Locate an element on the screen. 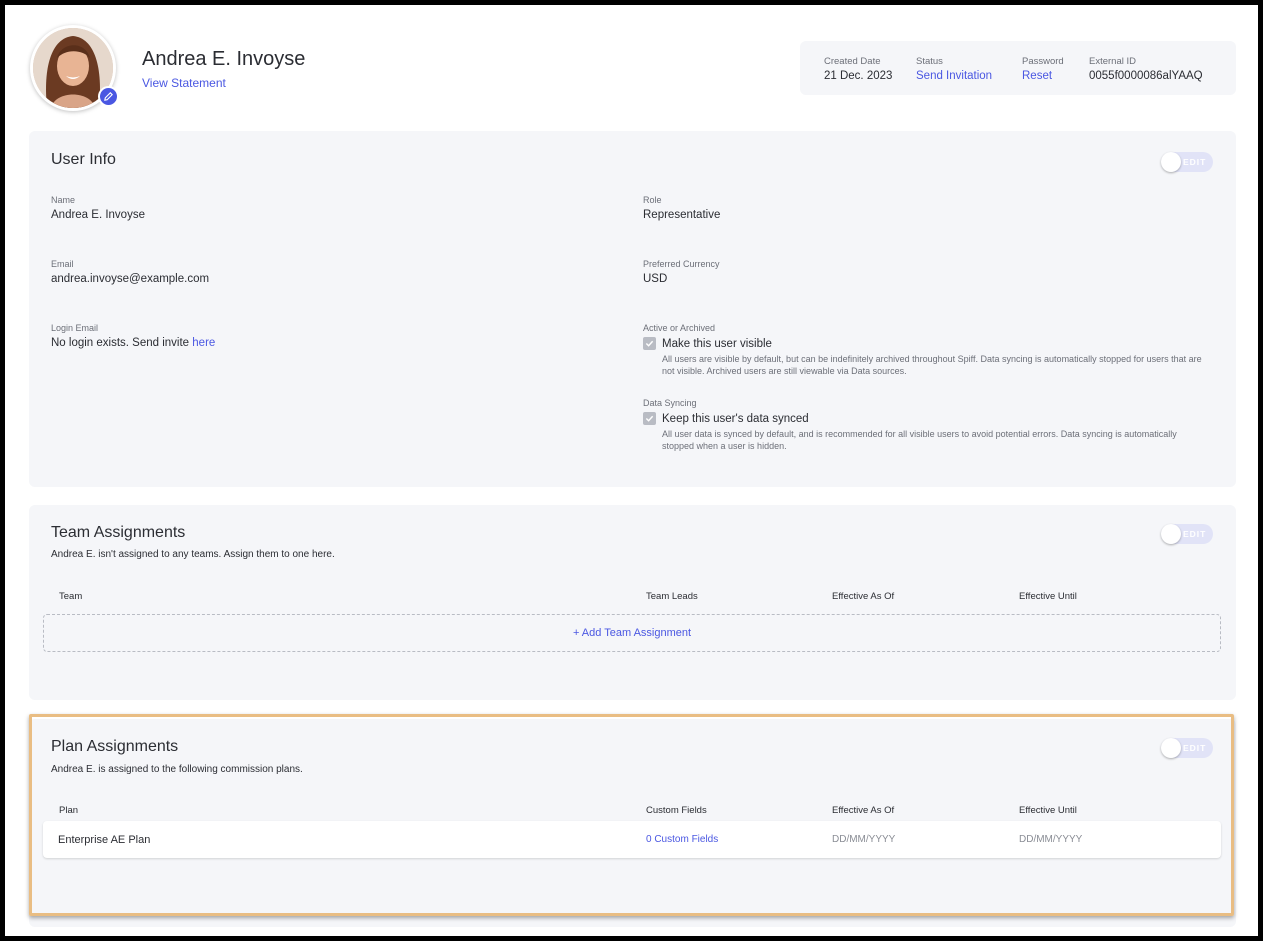 This screenshot has width=1263, height=941. team-assignments-title: Team Assignments is located at coordinates (118, 532).